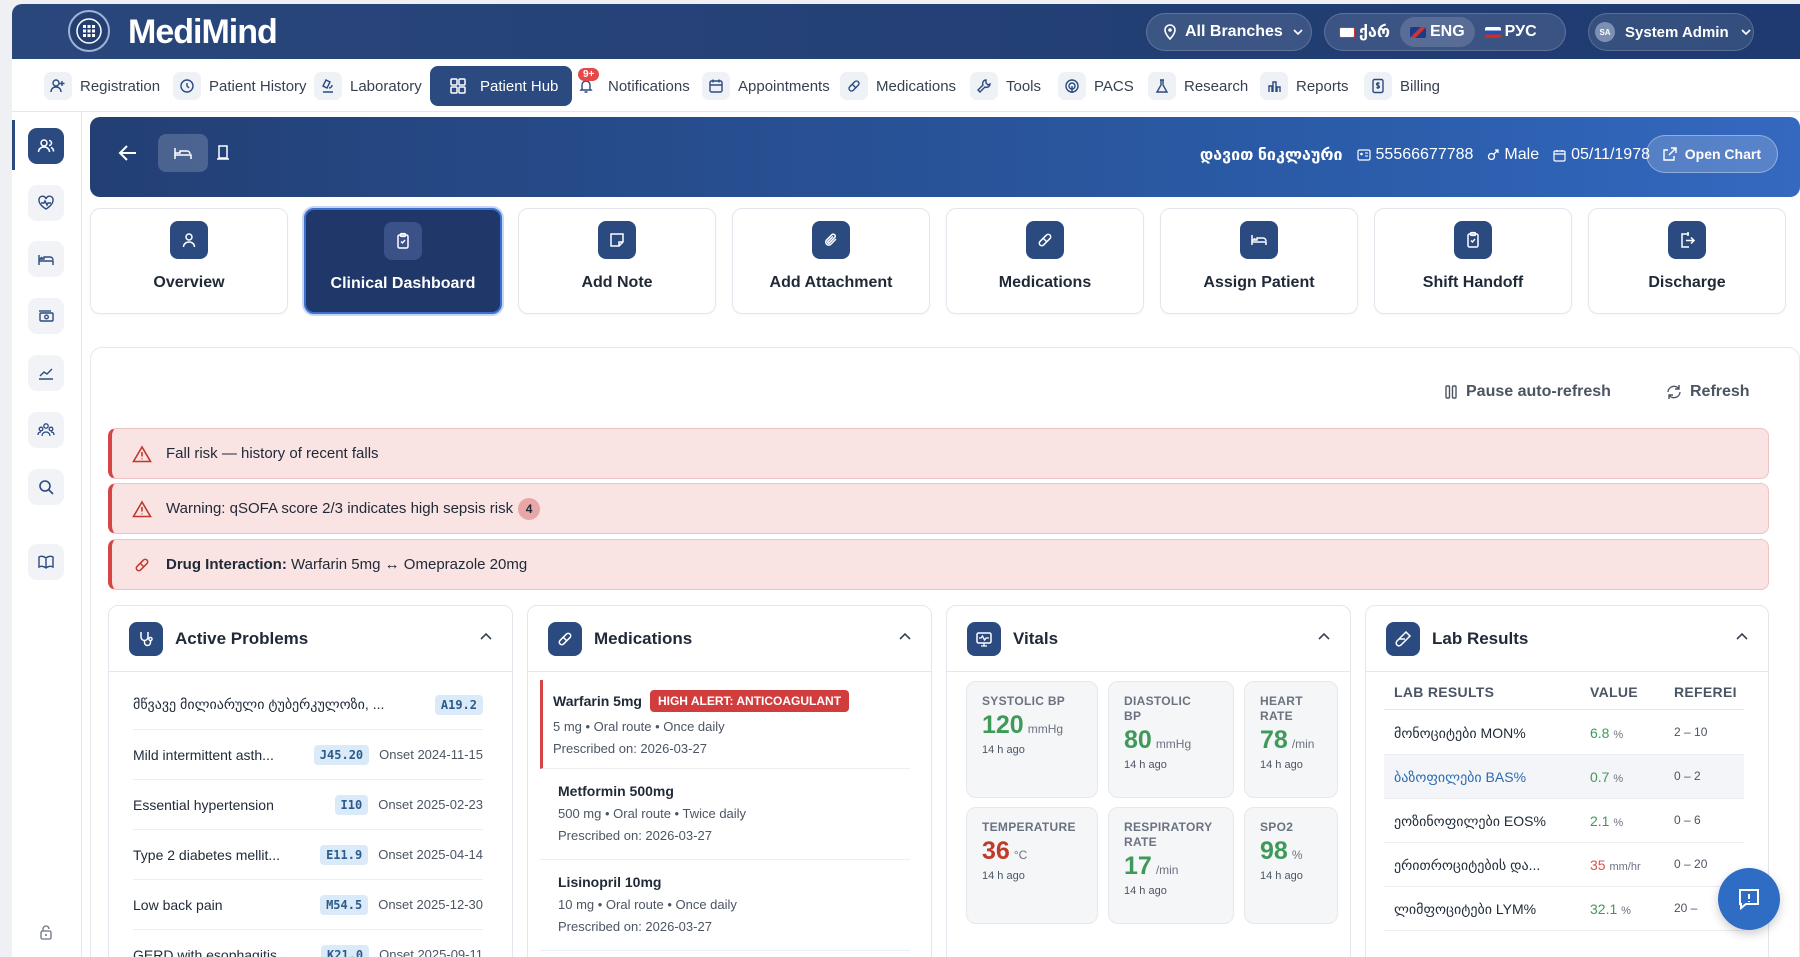 This screenshot has height=957, width=1800. What do you see at coordinates (189, 261) in the screenshot?
I see `action-overview: Overview` at bounding box center [189, 261].